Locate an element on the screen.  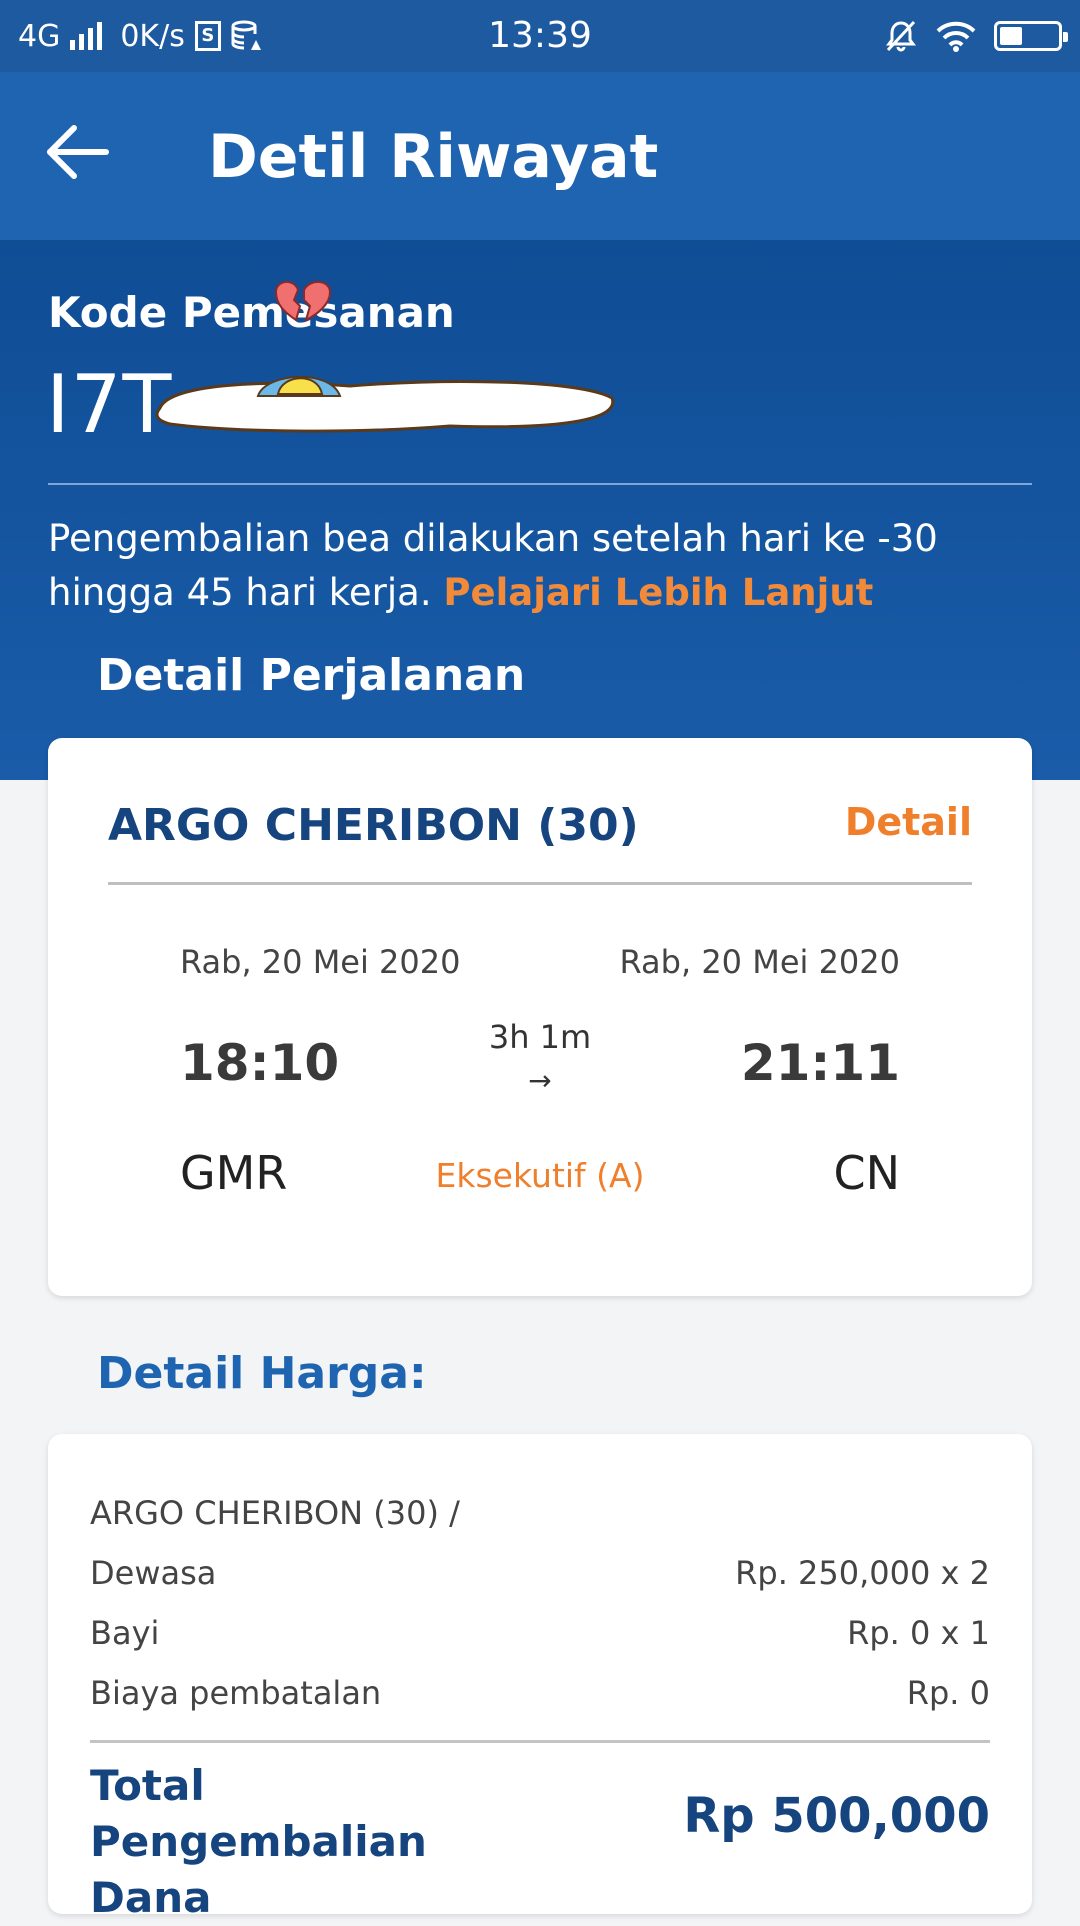
trip-details-heading: Detail Perjalanan is located at coordinates (311, 675).